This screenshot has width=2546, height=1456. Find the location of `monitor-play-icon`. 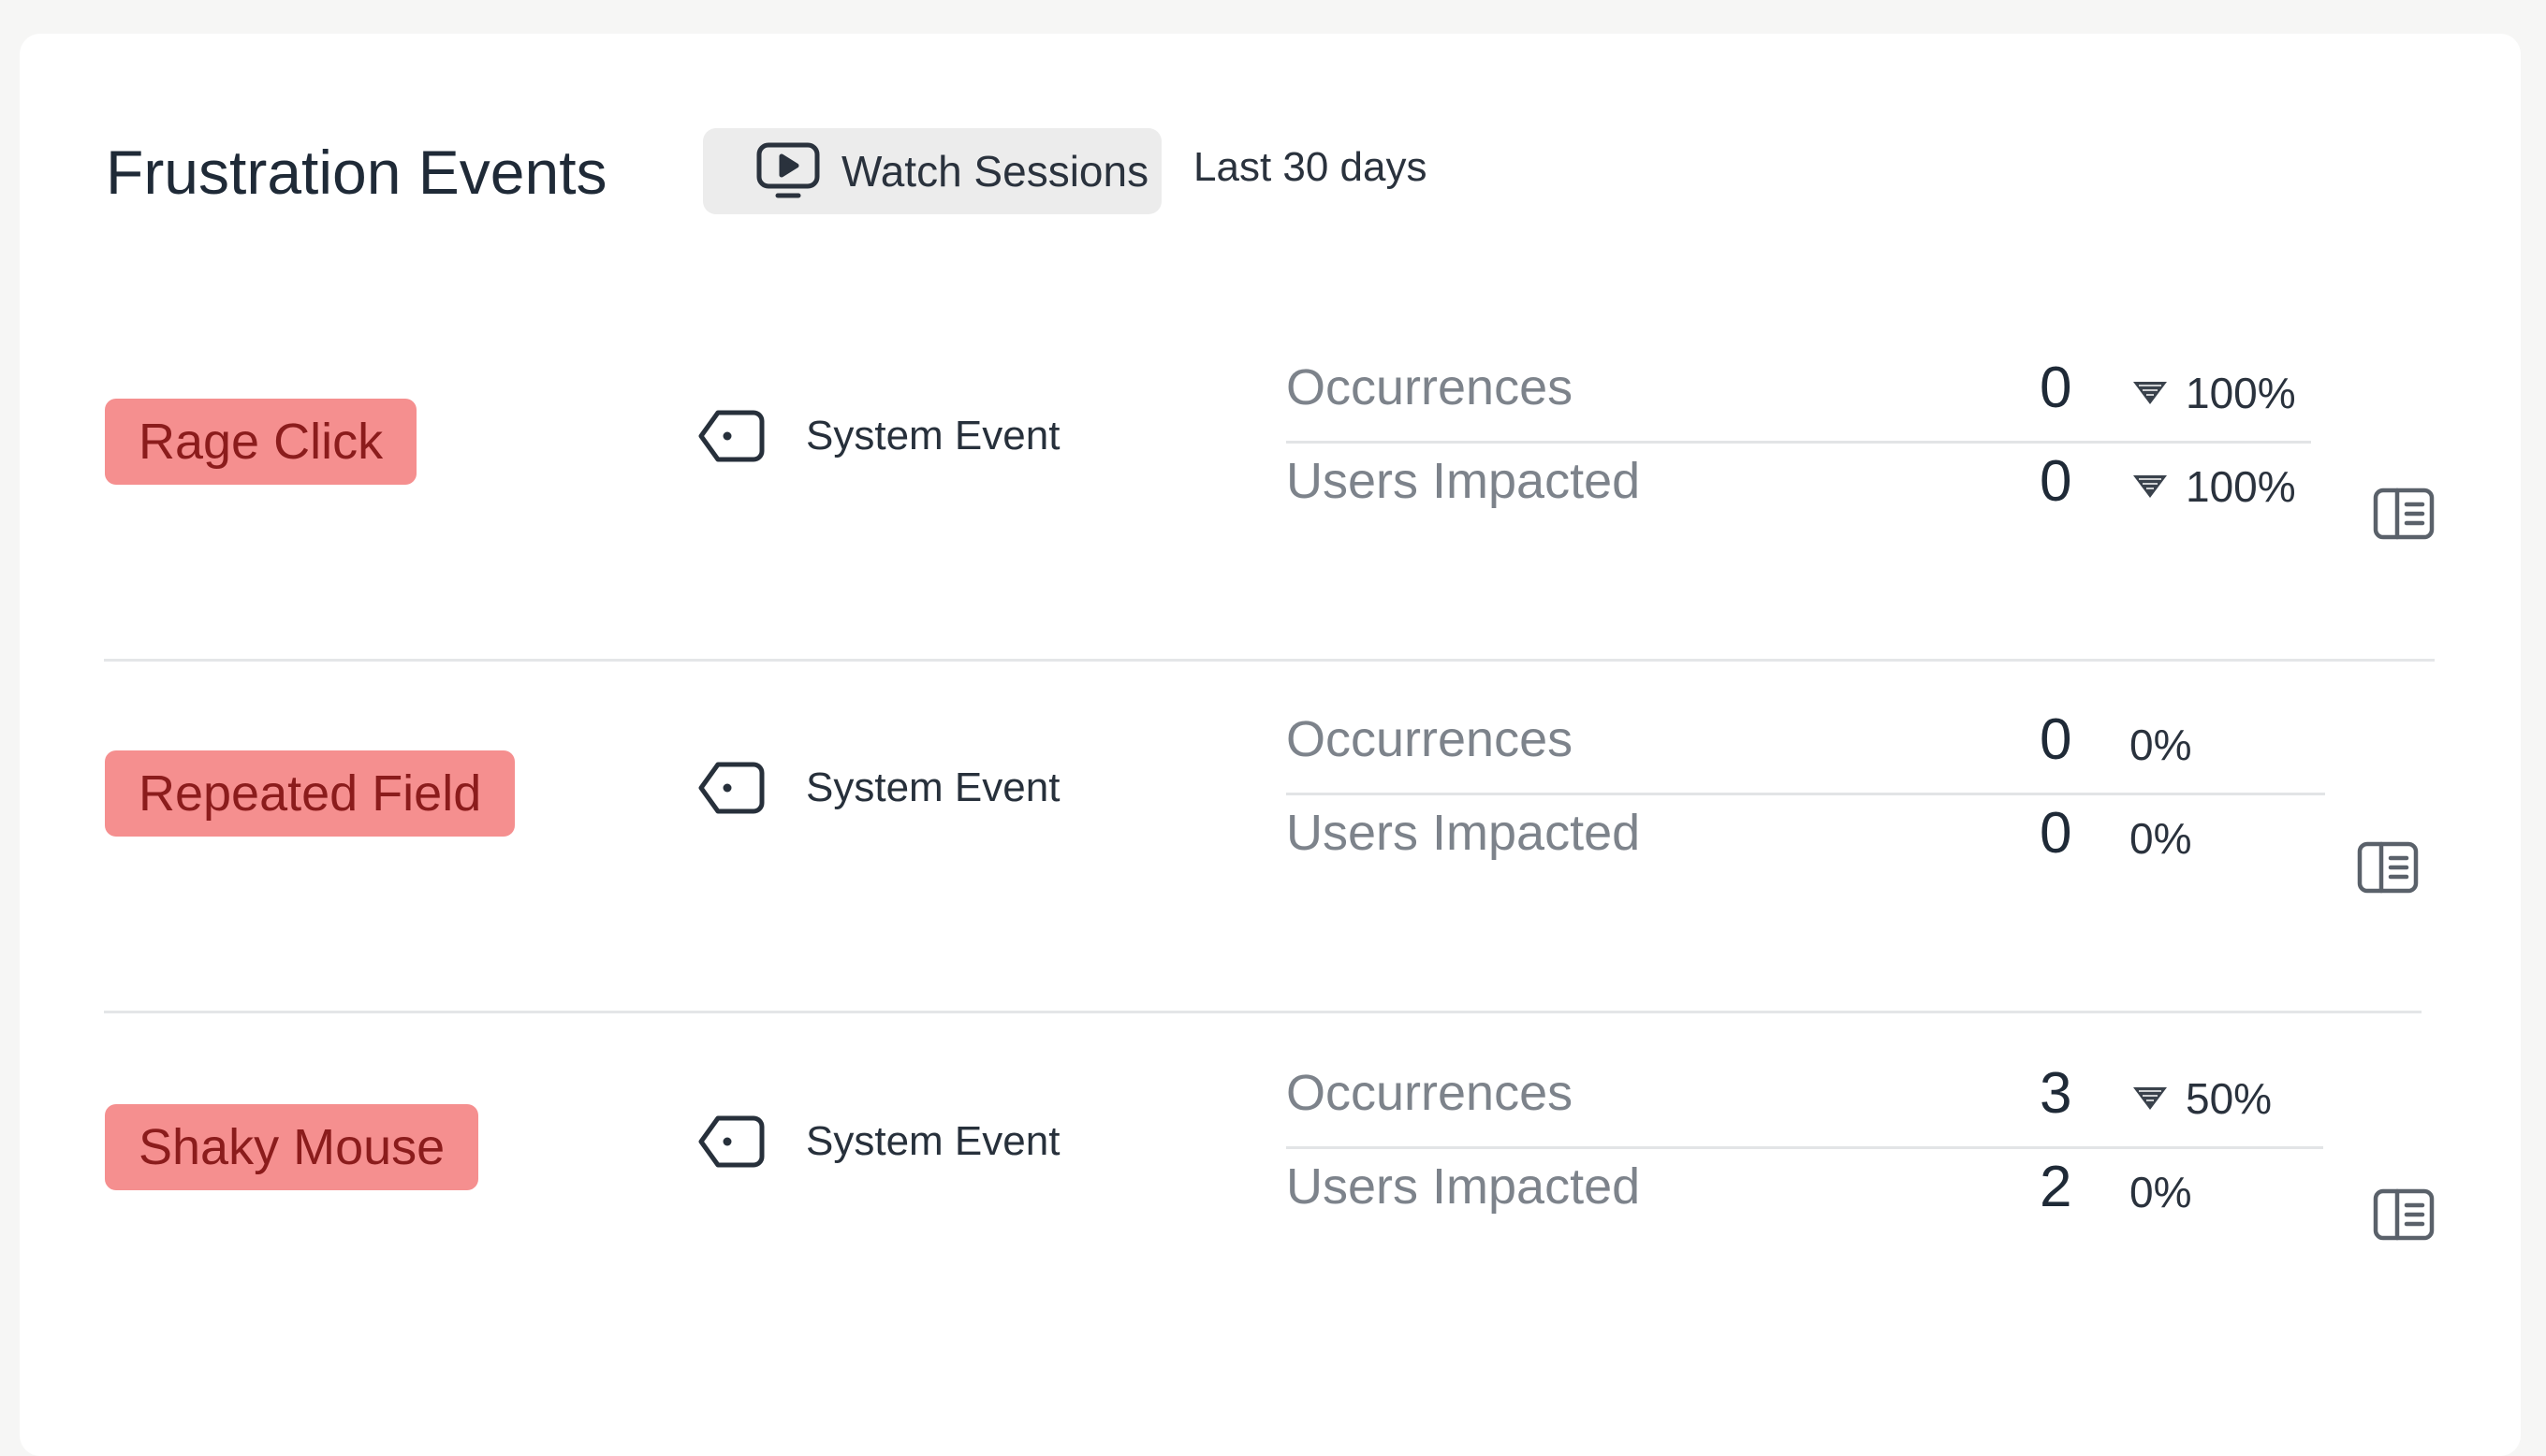

monitor-play-icon is located at coordinates (788, 170).